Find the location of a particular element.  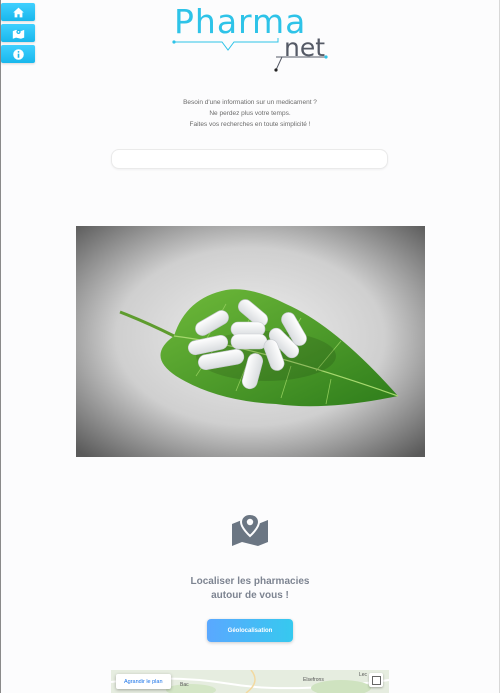

map-pin-icon is located at coordinates (250, 529).